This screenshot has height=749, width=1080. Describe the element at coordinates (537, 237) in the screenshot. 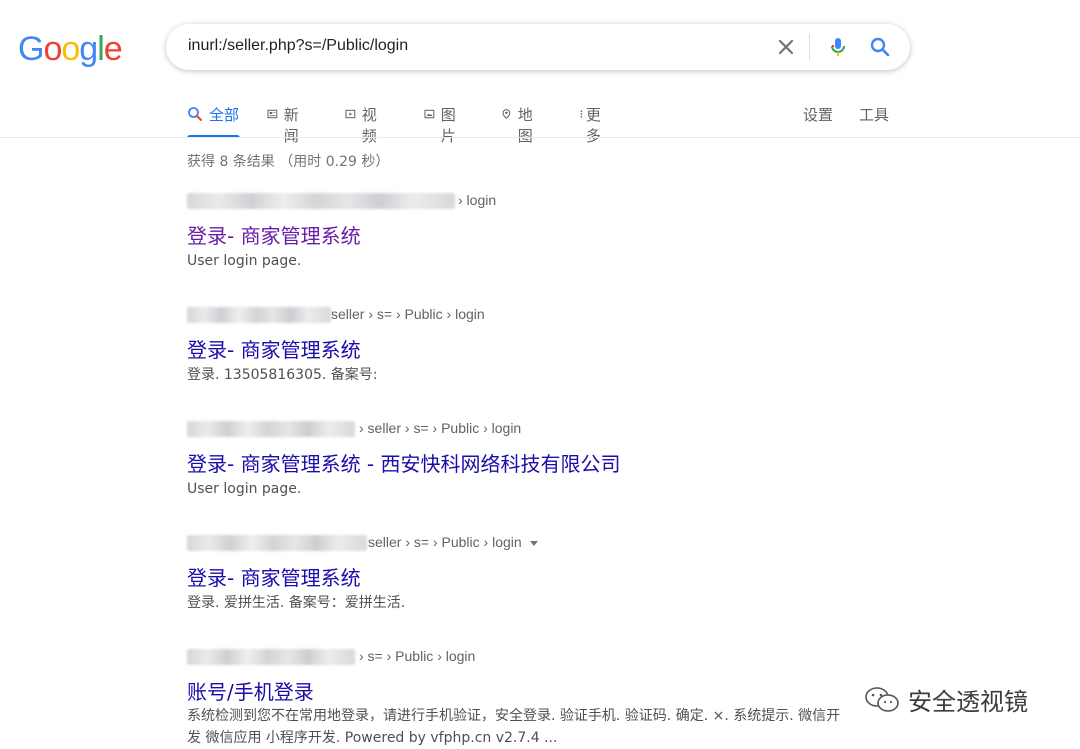

I see `search-result: › login 登录- 商家管理系统 User login page.` at that location.